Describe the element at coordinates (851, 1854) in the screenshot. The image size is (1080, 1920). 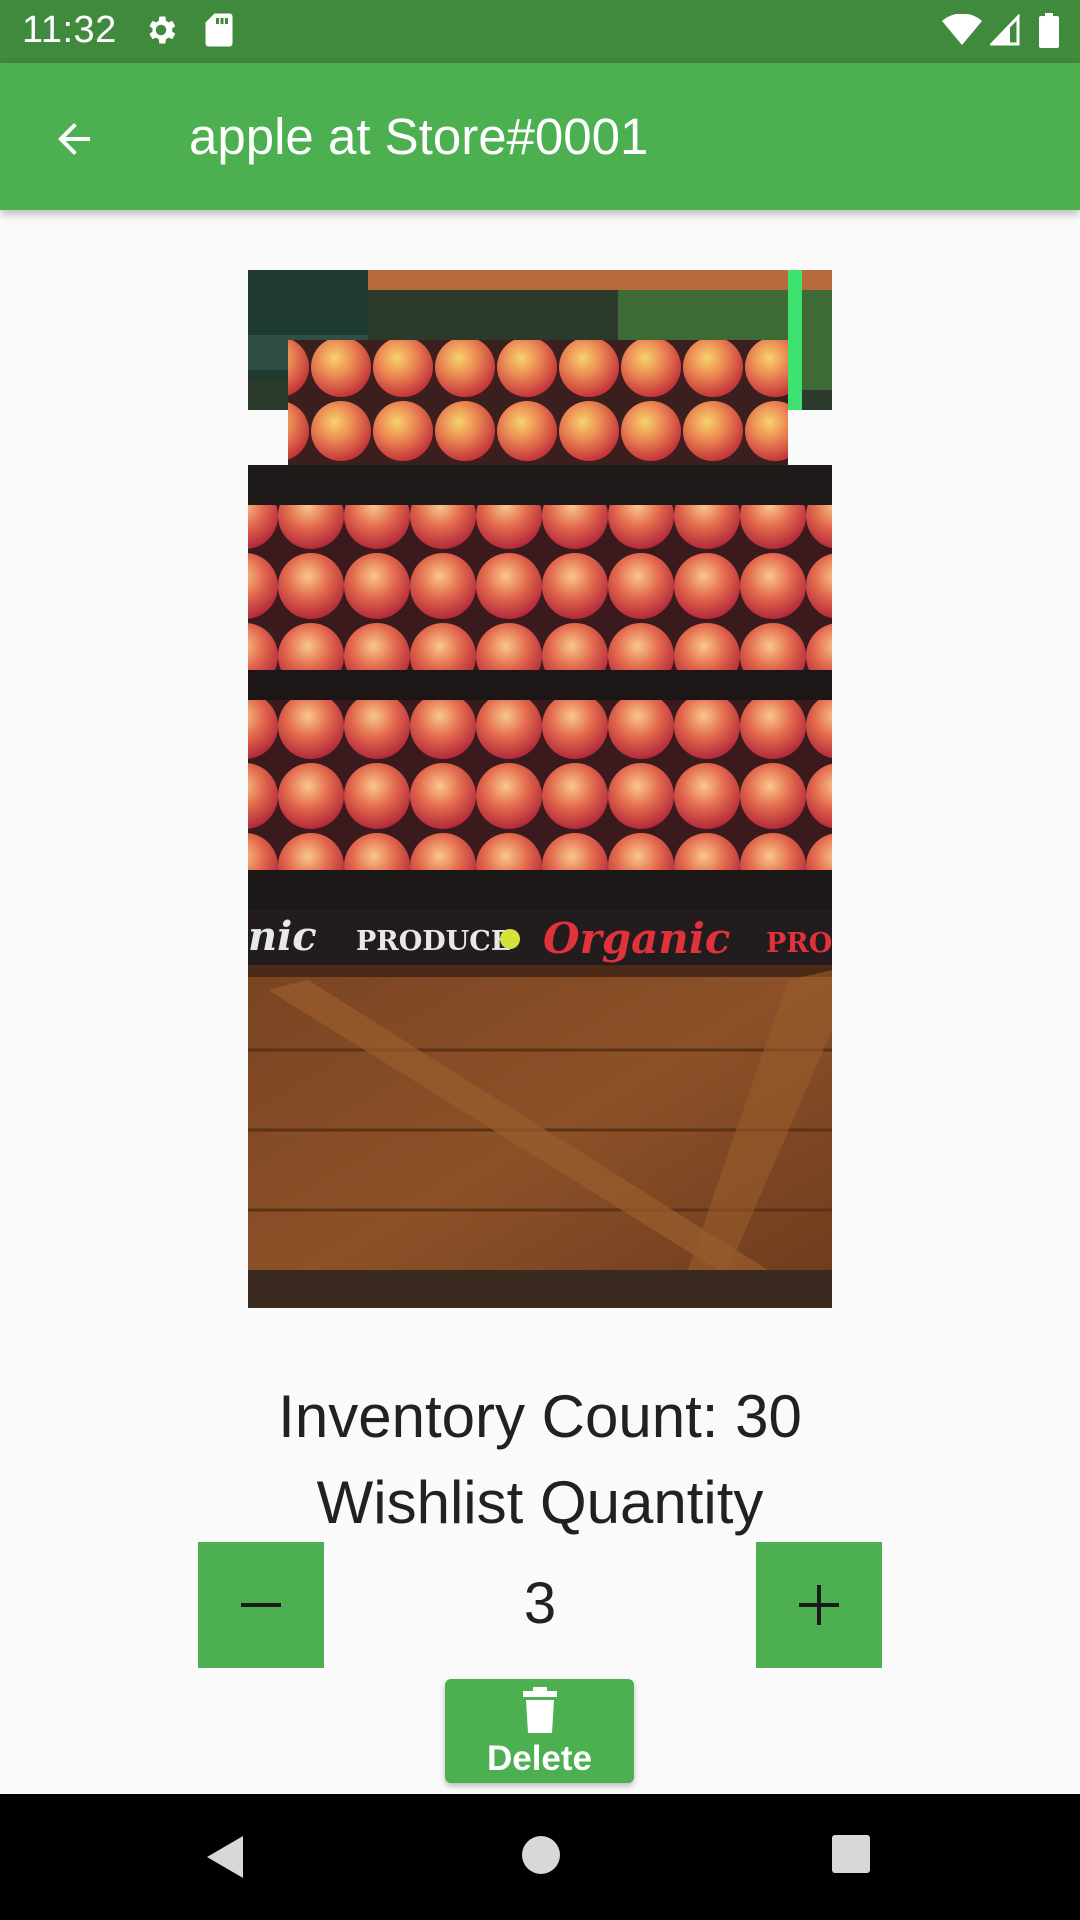
I see `recents-square-icon` at that location.